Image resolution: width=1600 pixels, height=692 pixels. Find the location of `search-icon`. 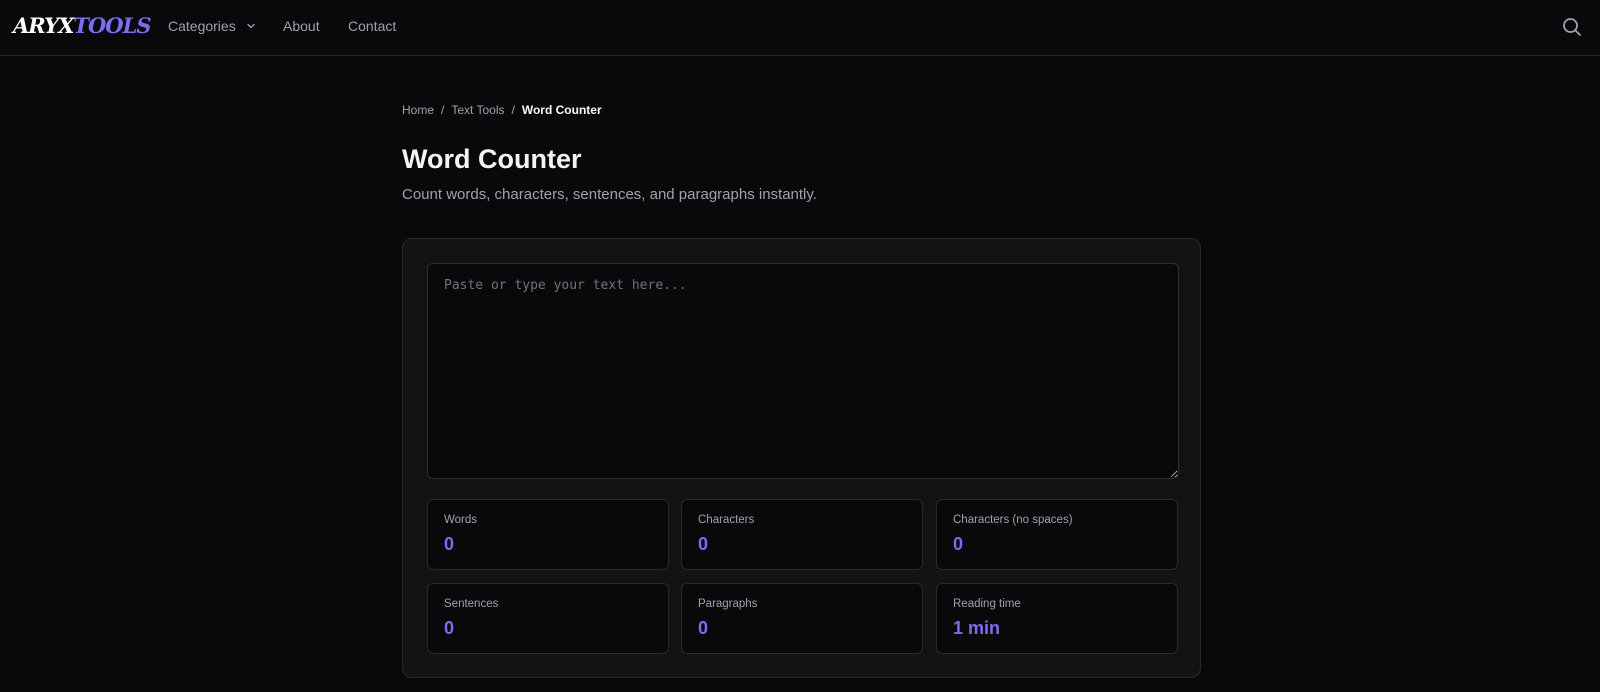

search-icon is located at coordinates (1572, 27).